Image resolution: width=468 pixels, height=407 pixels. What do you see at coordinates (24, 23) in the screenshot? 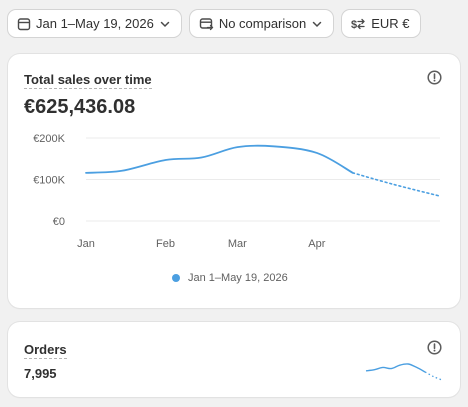
I see `calendar-icon` at bounding box center [24, 23].